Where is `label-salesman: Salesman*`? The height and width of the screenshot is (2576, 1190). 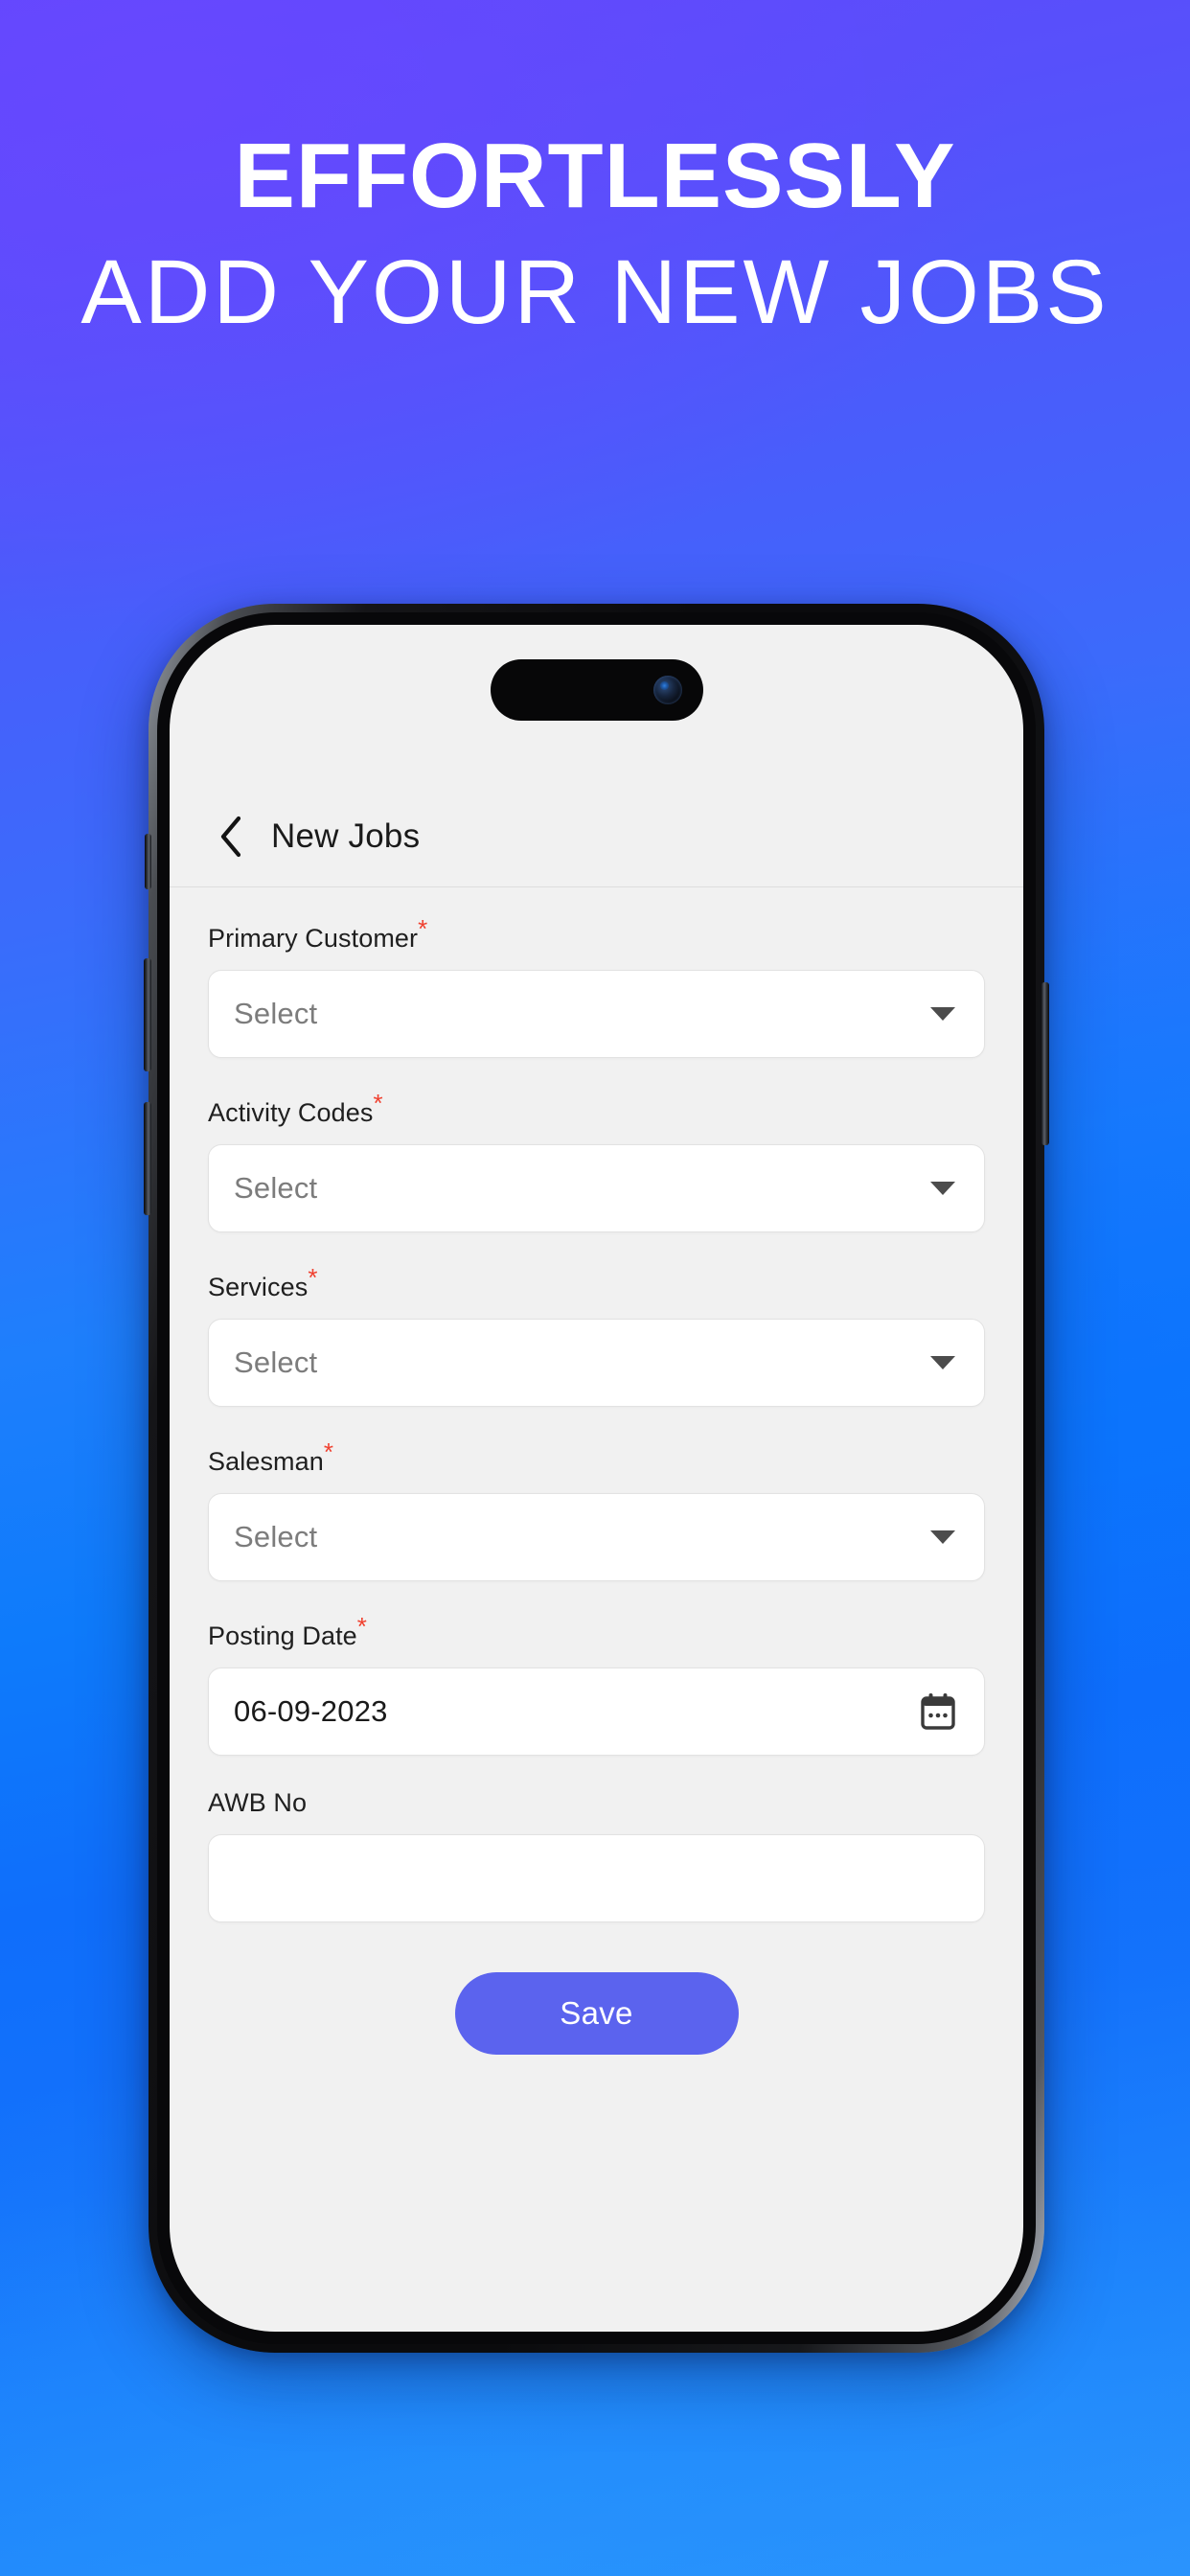
label-salesman: Salesman* is located at coordinates (271, 1458).